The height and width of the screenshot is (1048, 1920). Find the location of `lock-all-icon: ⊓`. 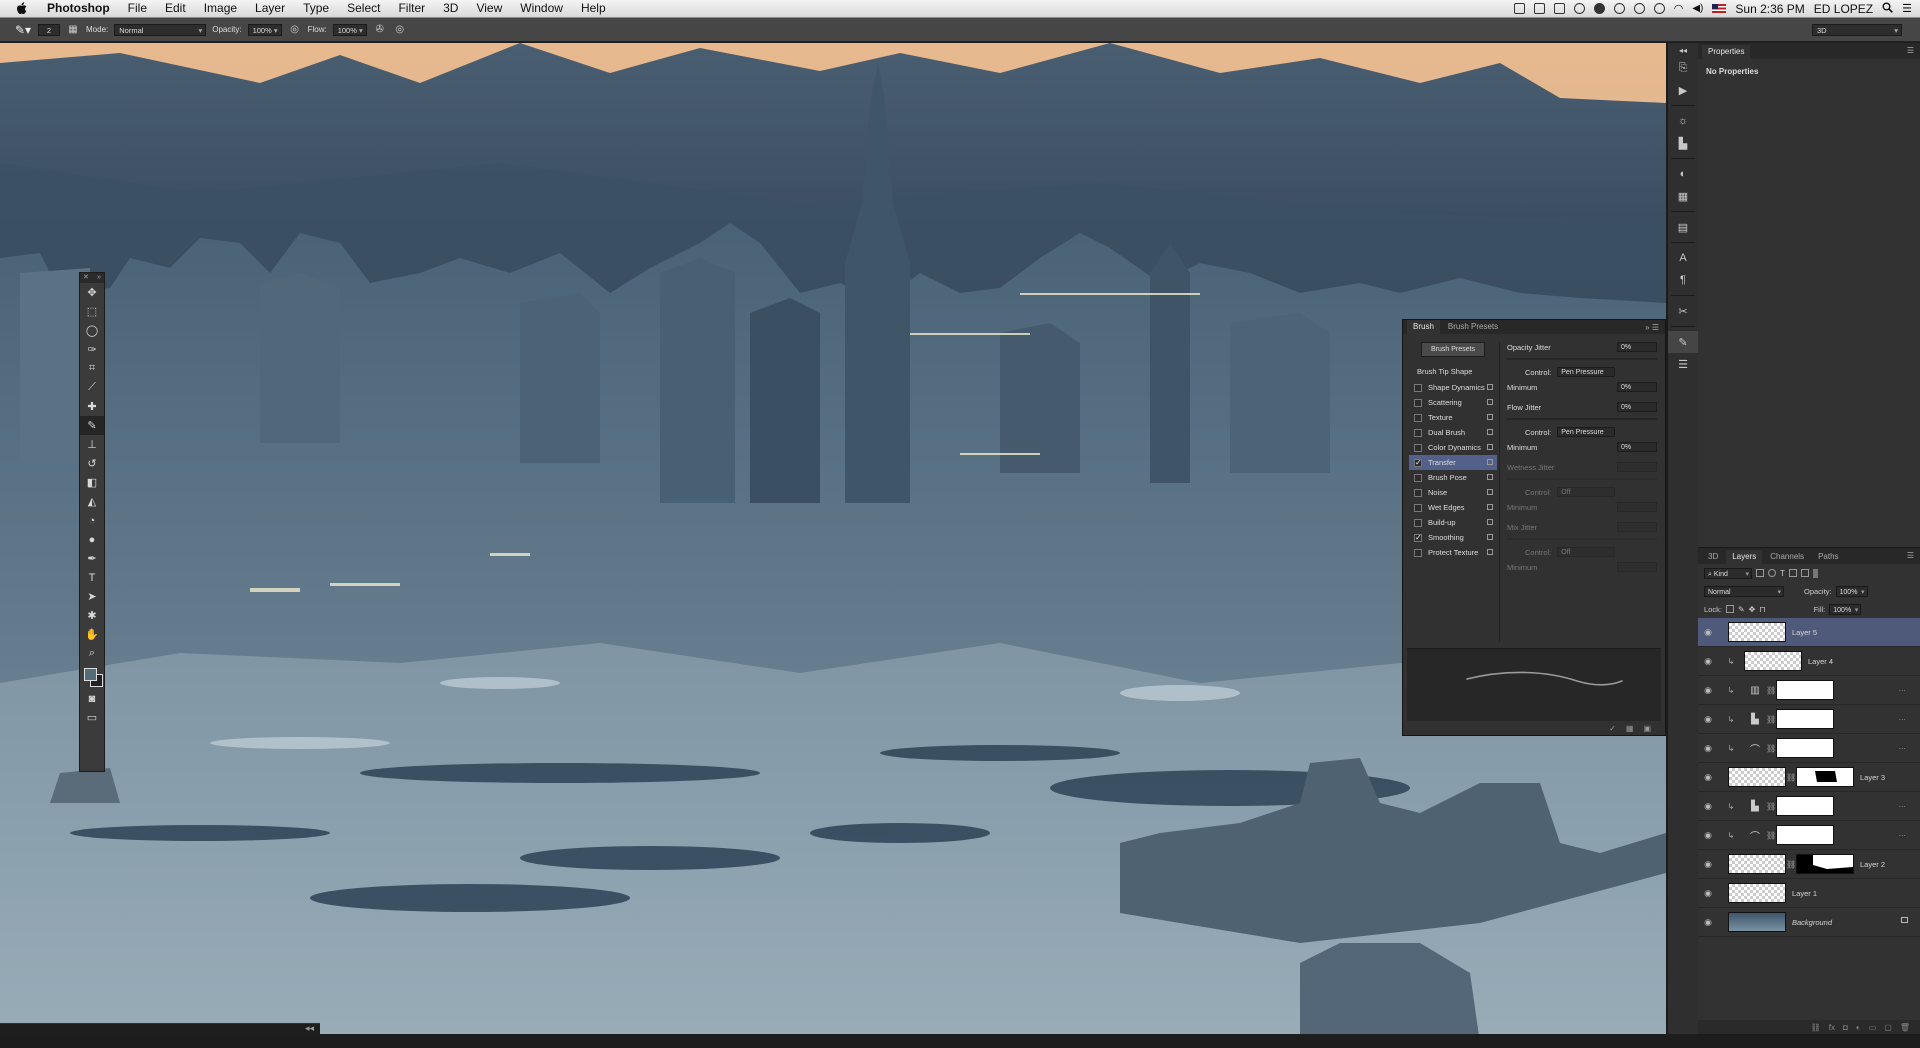

lock-all-icon: ⊓ is located at coordinates (1762, 609).